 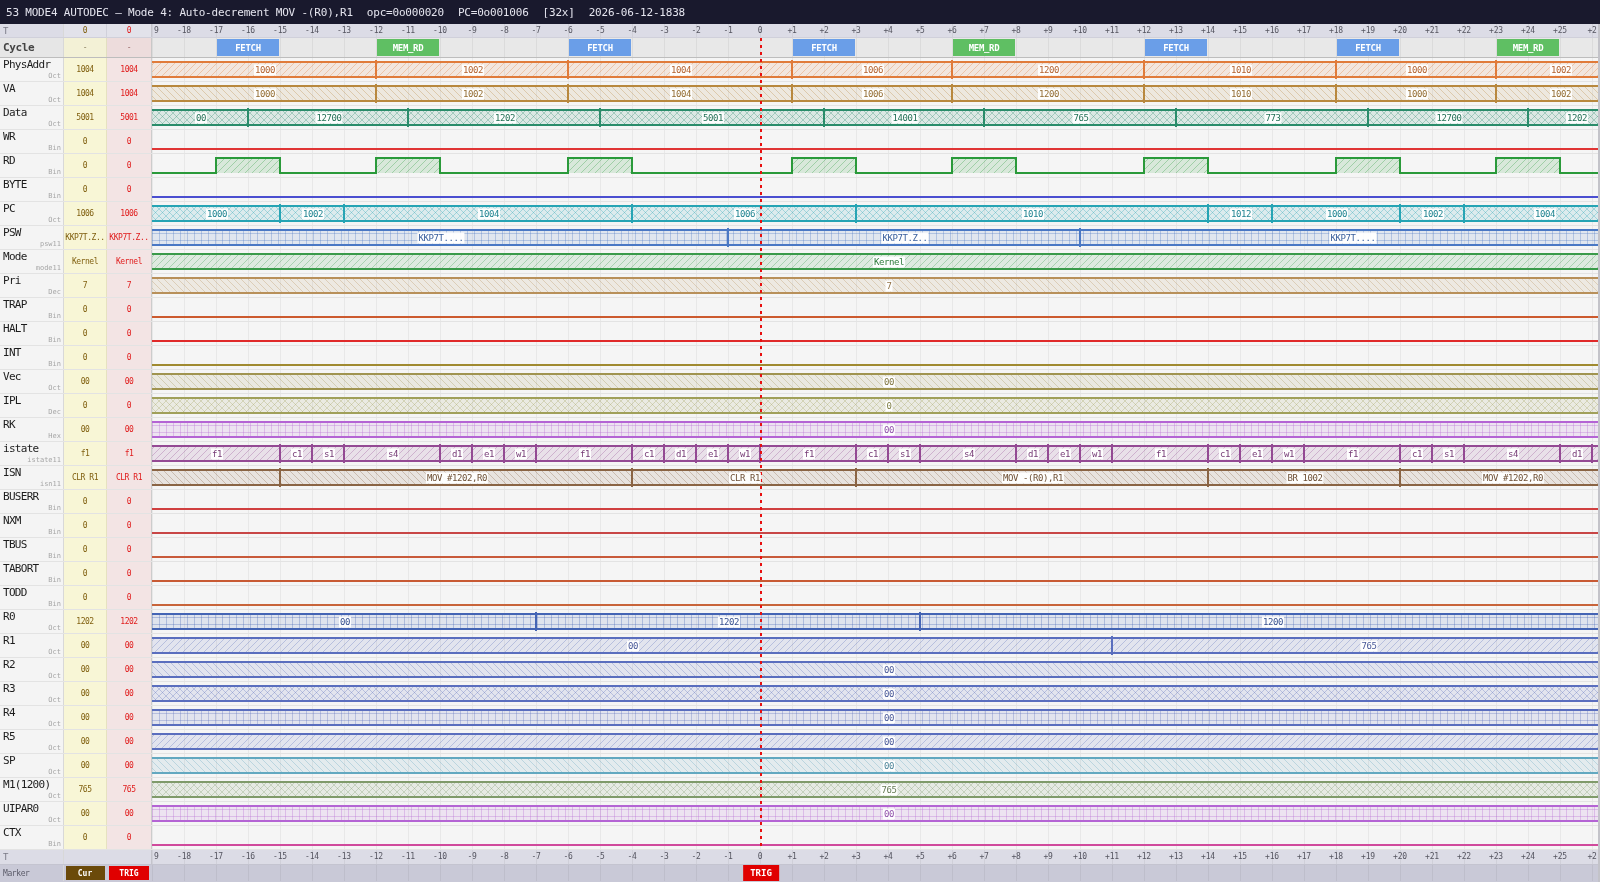 What do you see at coordinates (15, 592) in the screenshot?
I see `signal-name: TODD` at bounding box center [15, 592].